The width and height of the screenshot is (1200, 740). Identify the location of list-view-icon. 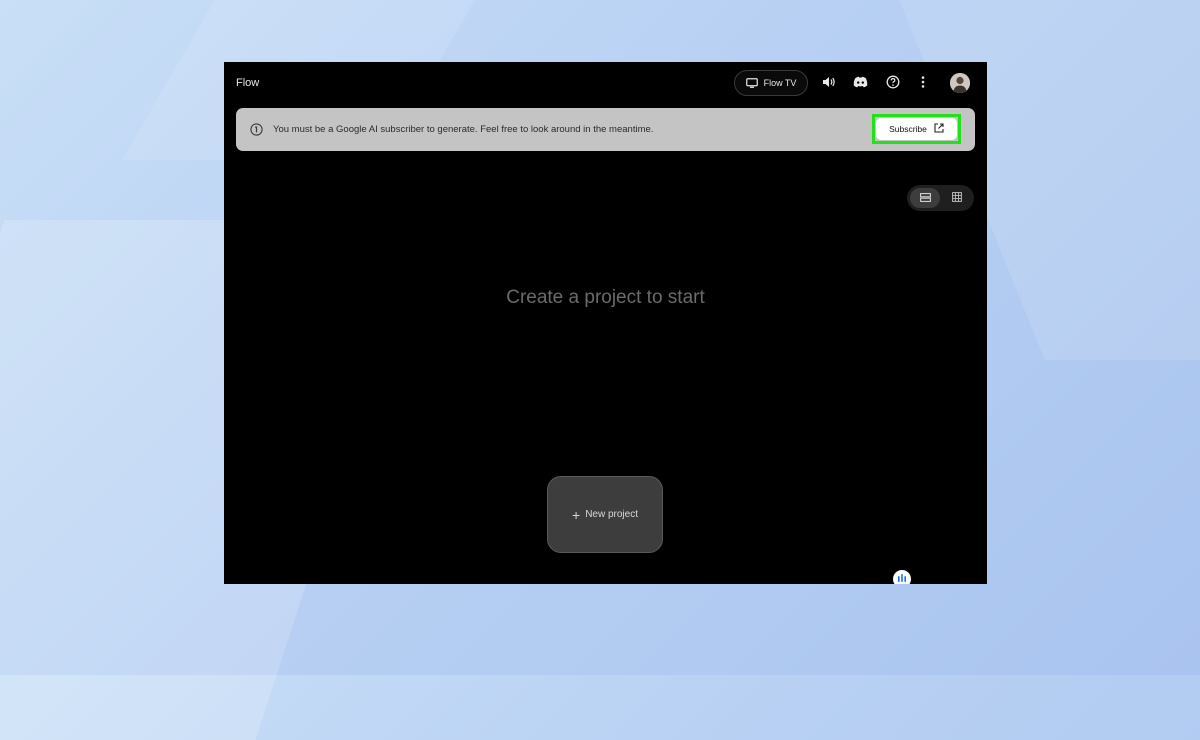
(925, 198).